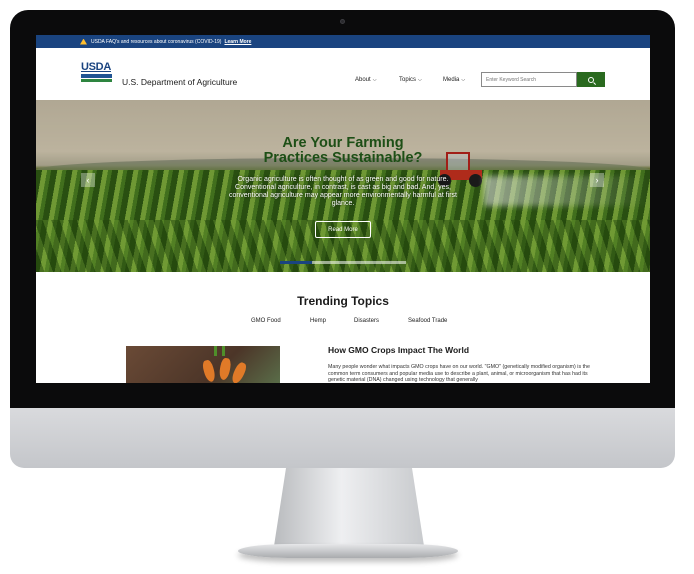 This screenshot has height=574, width=694. I want to click on topic-seafood-trade: Seafood Trade, so click(427, 321).